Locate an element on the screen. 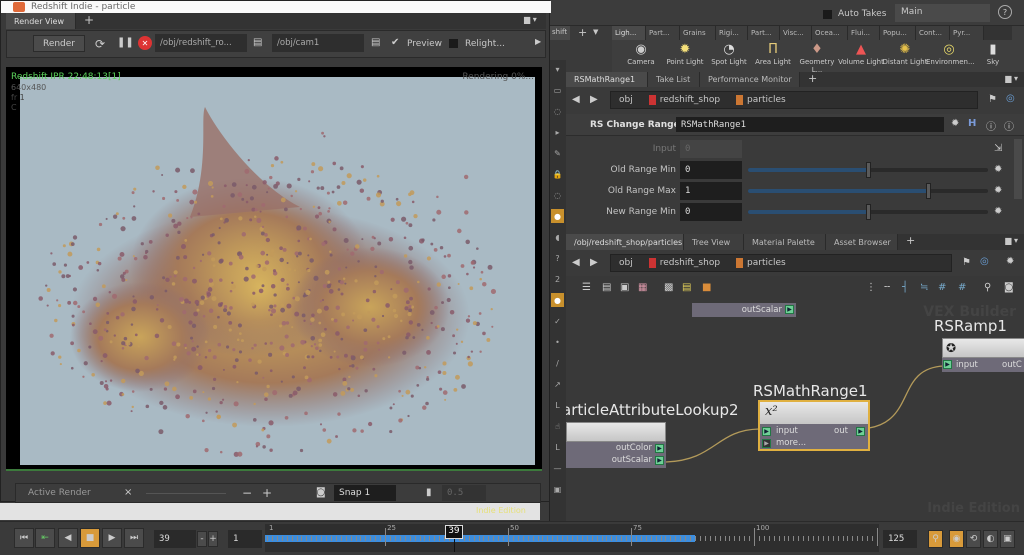  zoom-slider is located at coordinates (186, 493).